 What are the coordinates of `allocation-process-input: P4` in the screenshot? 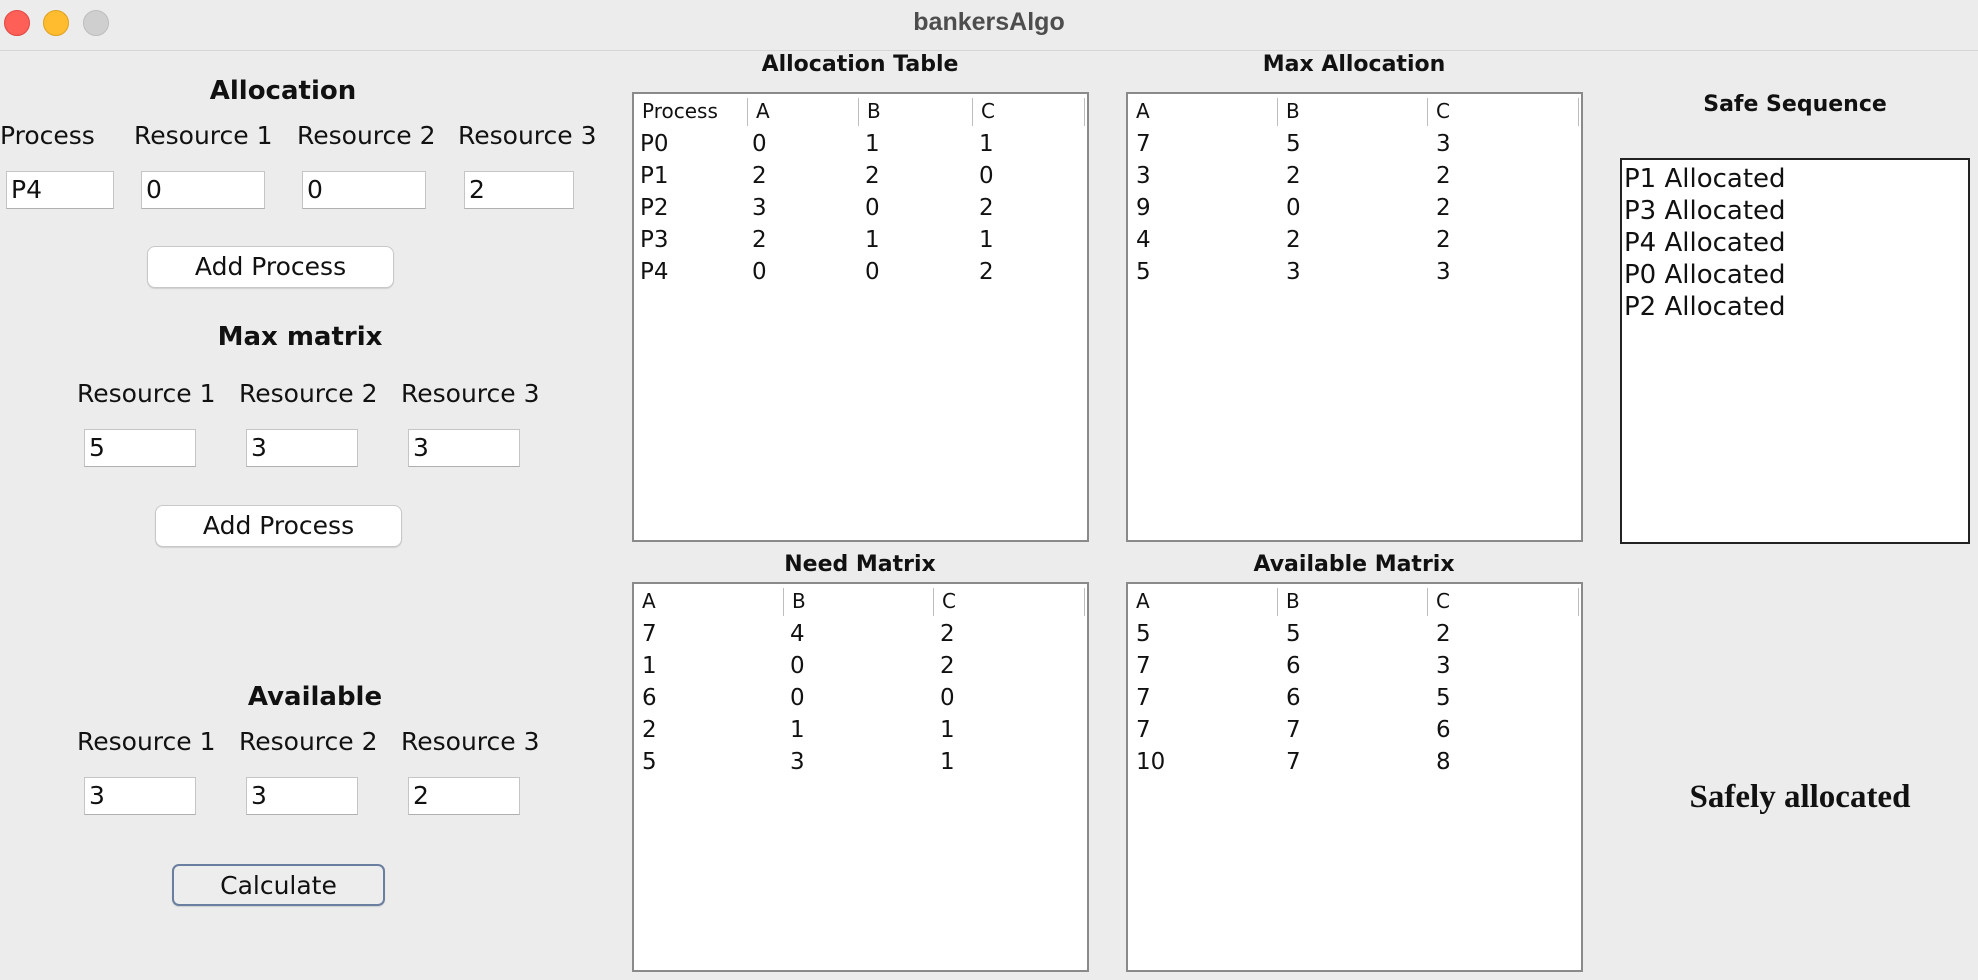 It's located at (60, 190).